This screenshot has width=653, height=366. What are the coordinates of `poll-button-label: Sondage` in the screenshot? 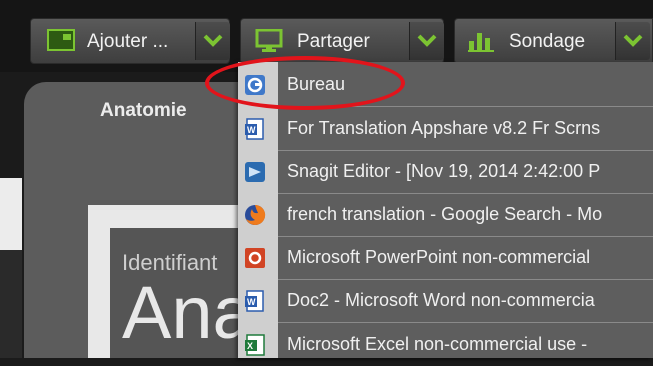 It's located at (547, 41).